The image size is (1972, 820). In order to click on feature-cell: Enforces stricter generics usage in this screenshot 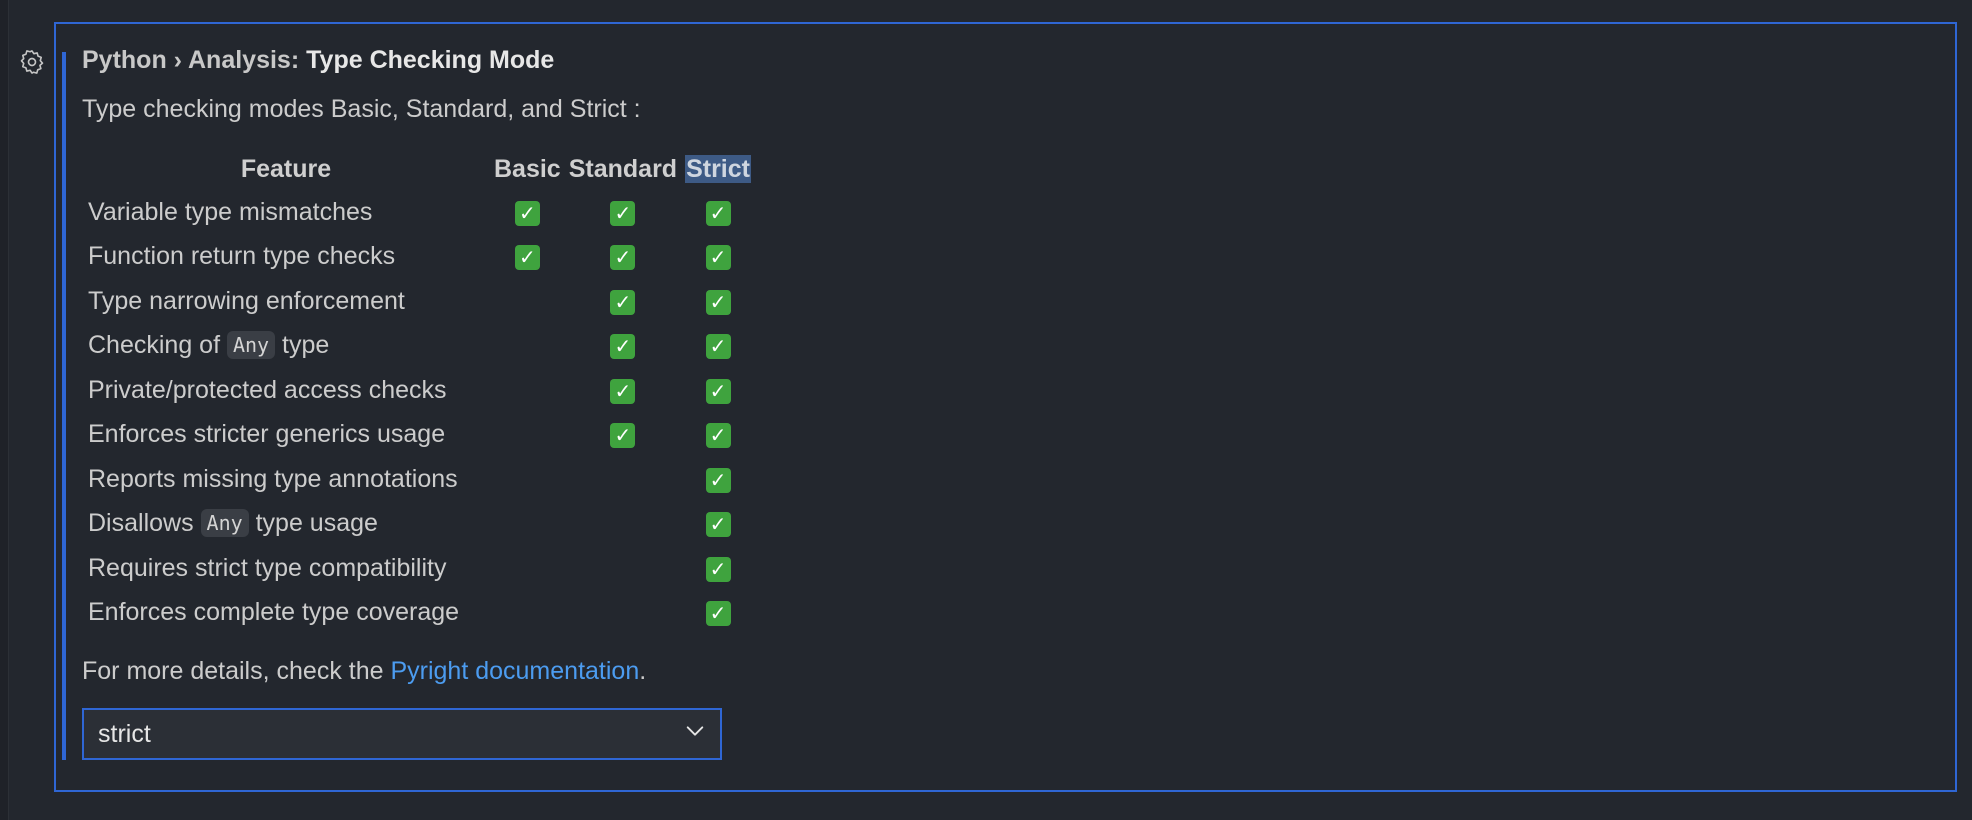, I will do `click(286, 435)`.